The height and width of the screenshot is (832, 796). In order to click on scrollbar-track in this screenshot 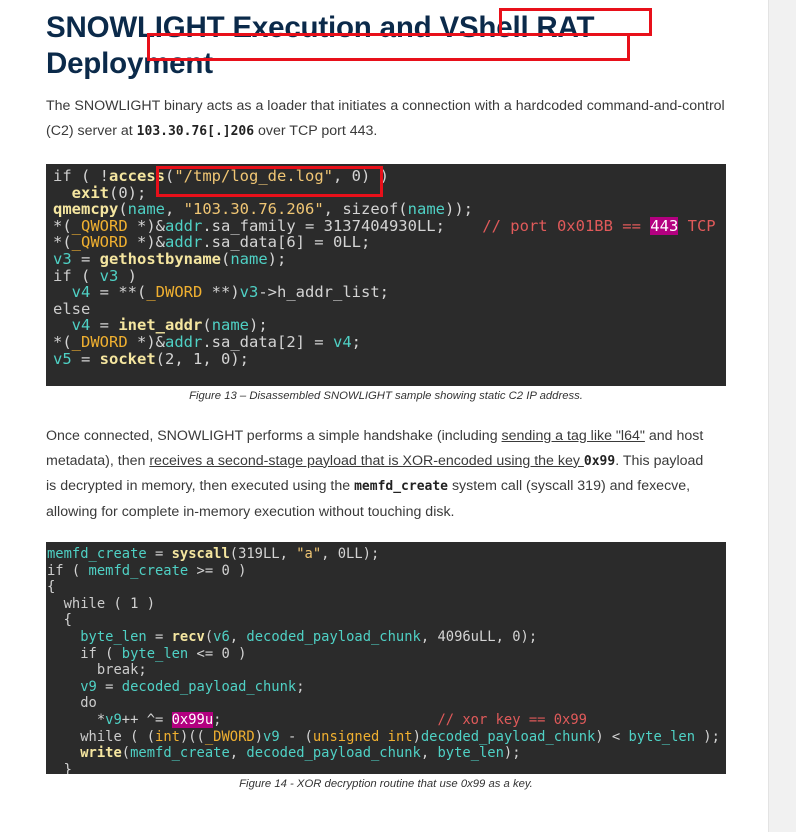, I will do `click(782, 416)`.